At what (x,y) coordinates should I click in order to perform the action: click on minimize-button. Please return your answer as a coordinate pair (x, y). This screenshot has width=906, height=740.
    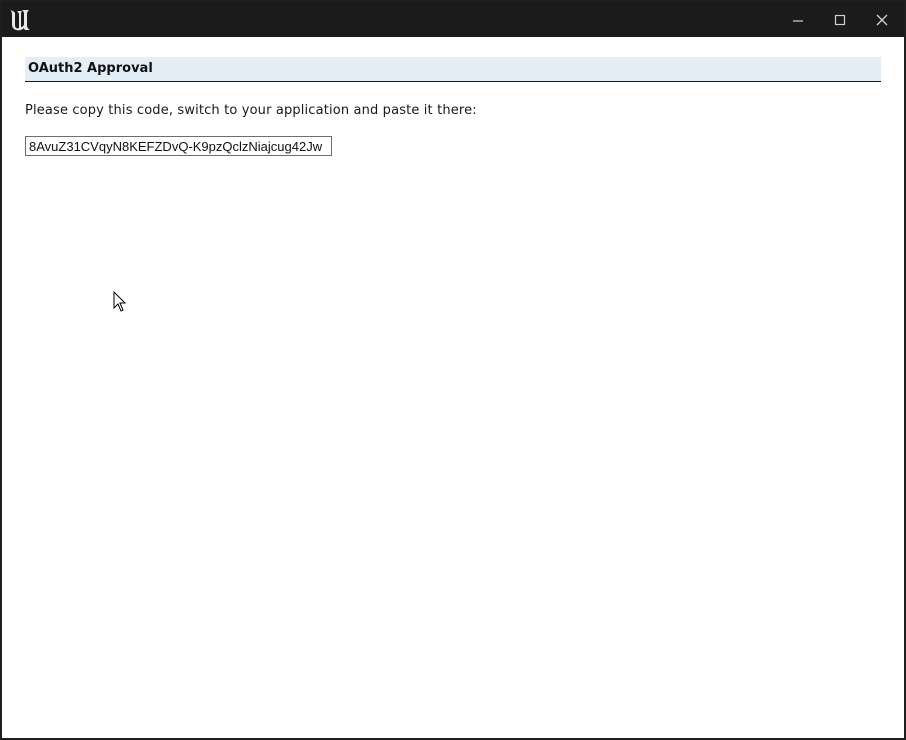
    Looking at the image, I should click on (798, 19).